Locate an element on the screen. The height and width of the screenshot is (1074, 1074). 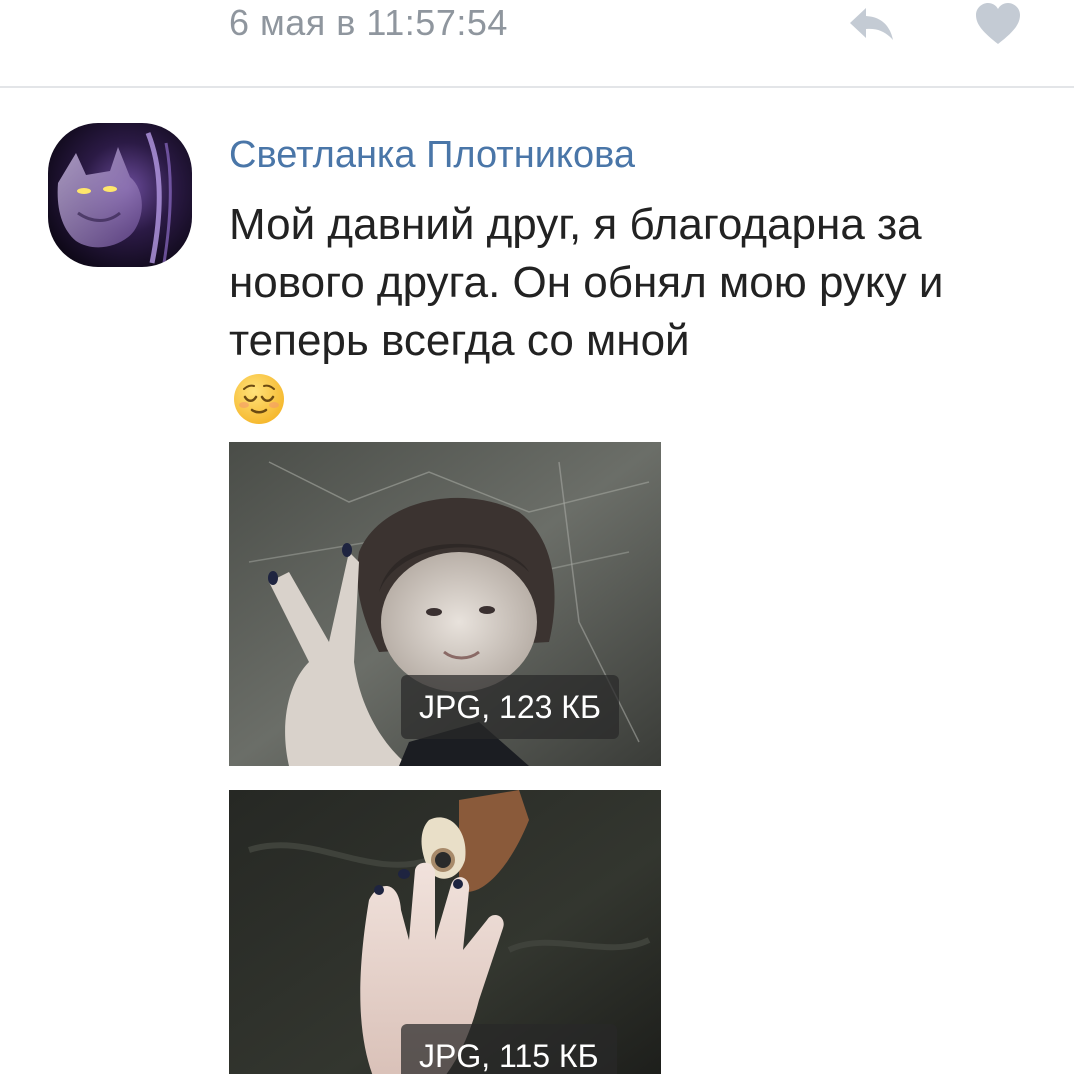
avatar is located at coordinates (120, 195).